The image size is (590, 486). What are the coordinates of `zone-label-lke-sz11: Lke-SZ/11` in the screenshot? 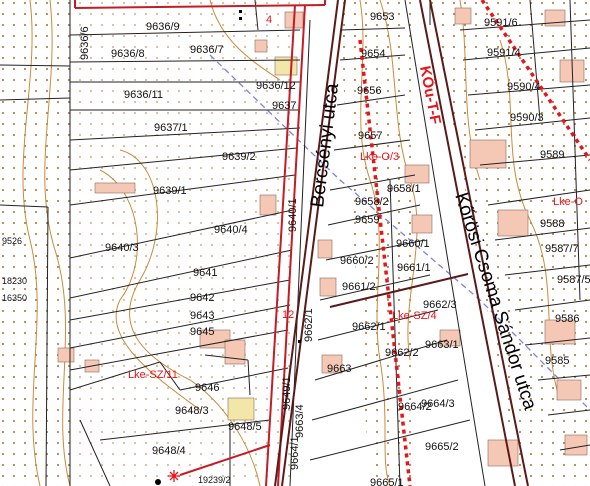 It's located at (153, 375).